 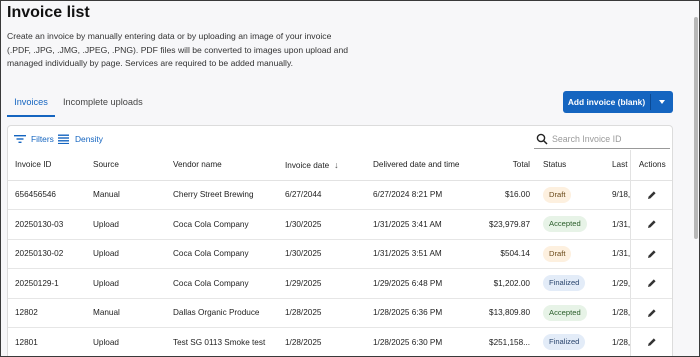 I want to click on add-invoice-dropdown-button, so click(x=662, y=102).